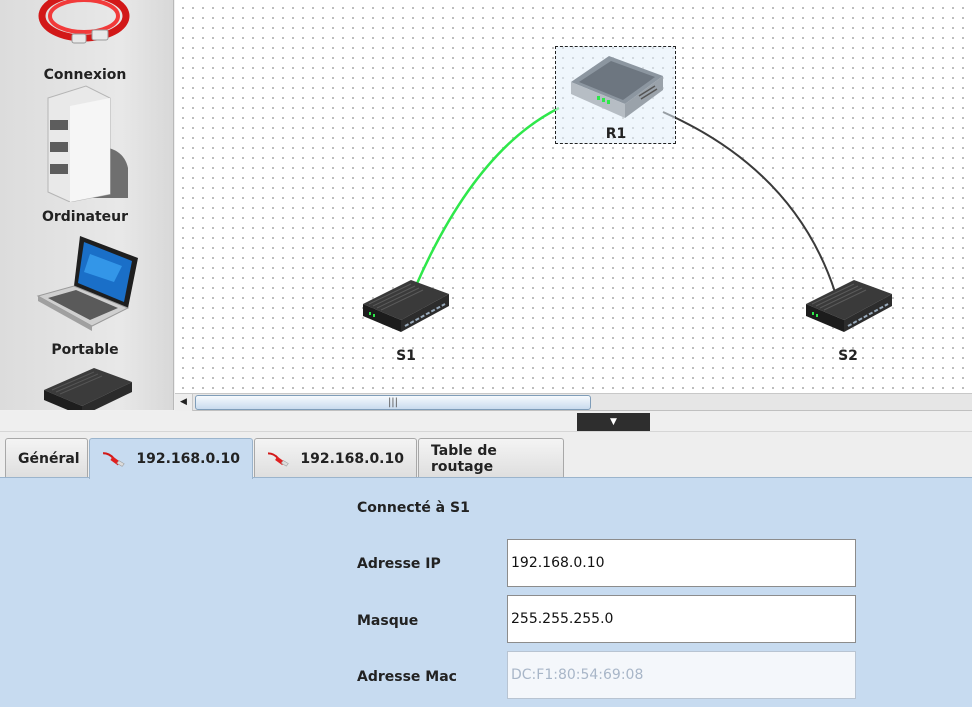 Image resolution: width=972 pixels, height=707 pixels. Describe the element at coordinates (681, 563) in the screenshot. I see `ip-address-input` at that location.